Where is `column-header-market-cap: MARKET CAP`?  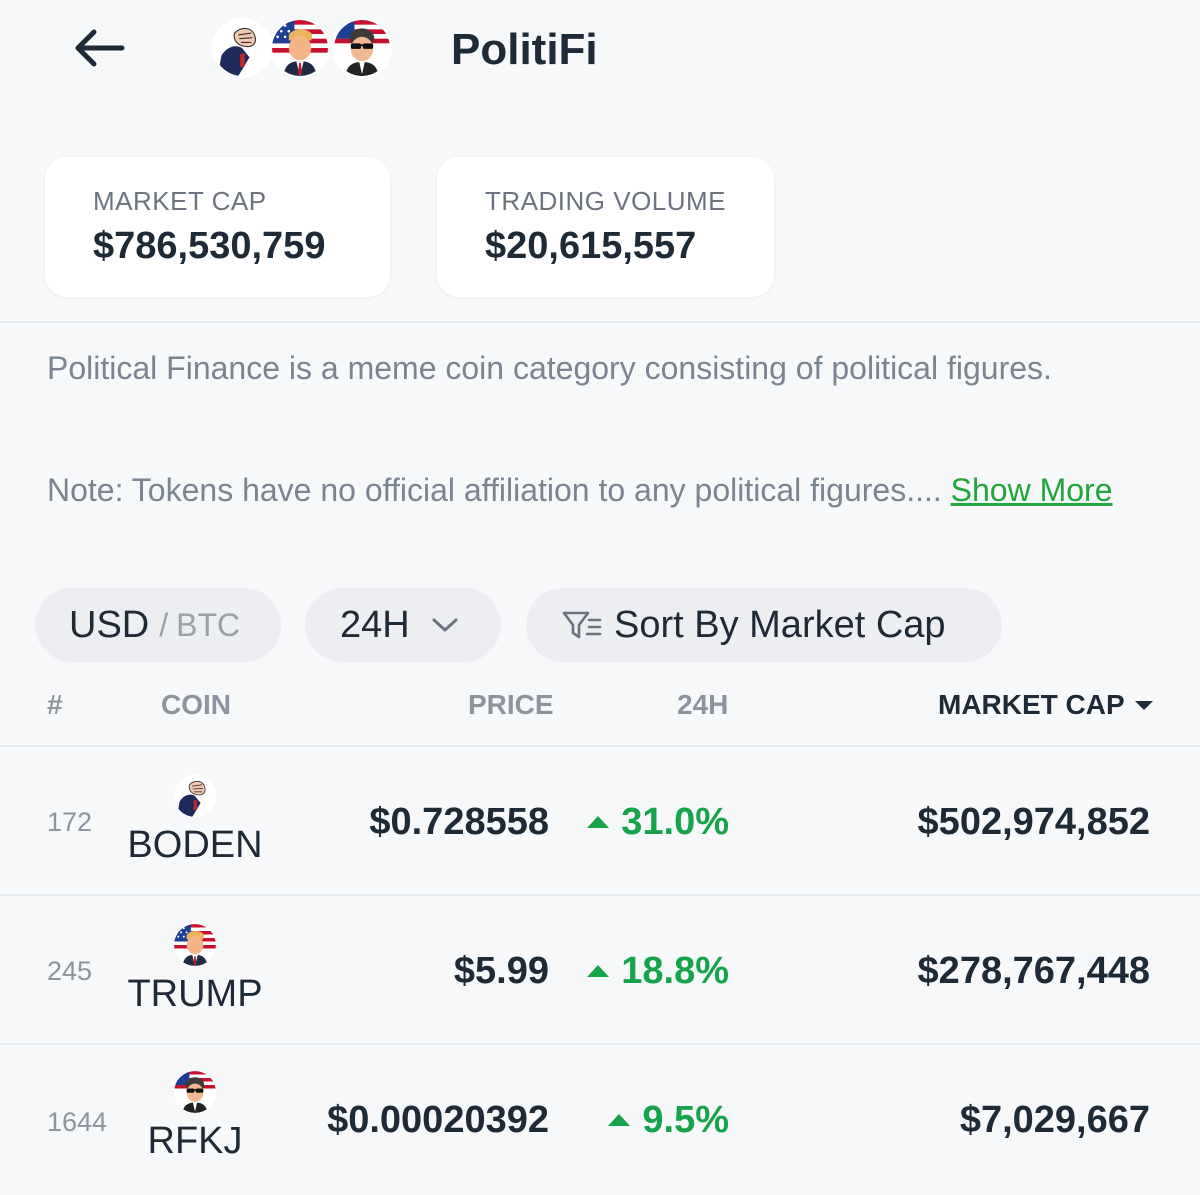 column-header-market-cap: MARKET CAP is located at coordinates (1046, 705).